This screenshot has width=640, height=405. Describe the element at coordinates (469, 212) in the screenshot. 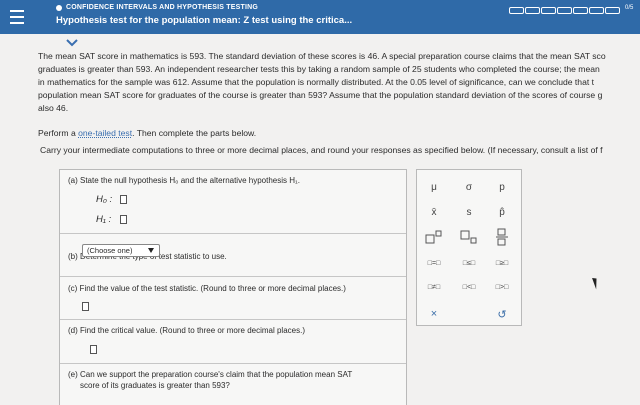

I see `s-button: s` at that location.